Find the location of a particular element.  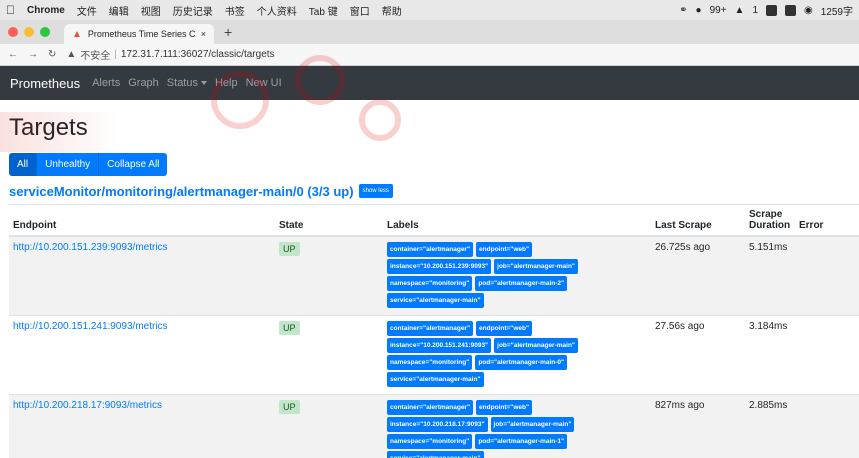

prometheus-favicon-icon: ▲ is located at coordinates (77, 34).